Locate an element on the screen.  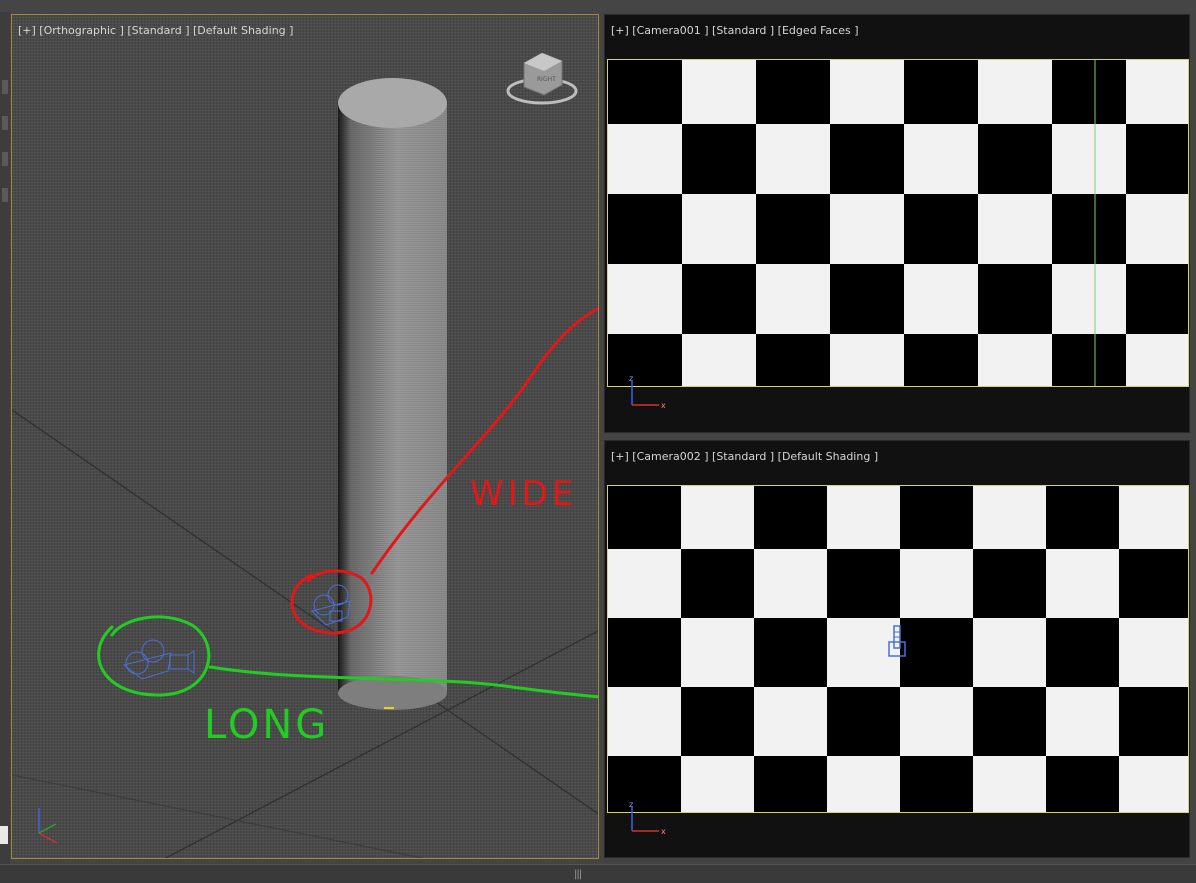
bottom-status-bar: ||| is located at coordinates (598, 873).